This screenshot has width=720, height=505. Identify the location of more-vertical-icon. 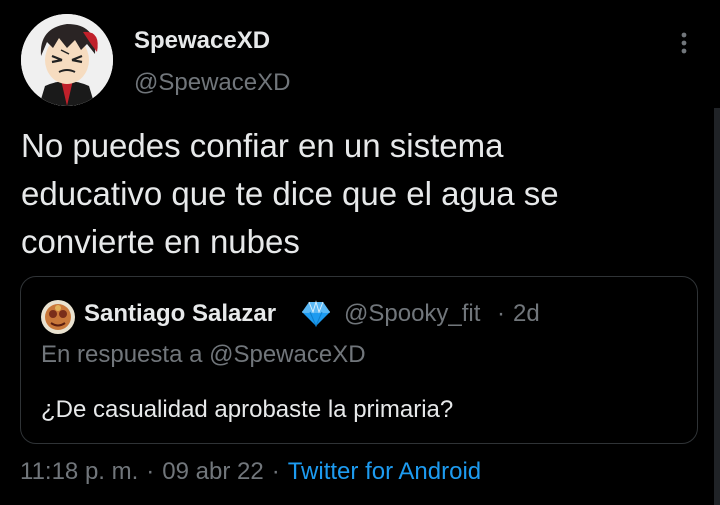
(684, 43).